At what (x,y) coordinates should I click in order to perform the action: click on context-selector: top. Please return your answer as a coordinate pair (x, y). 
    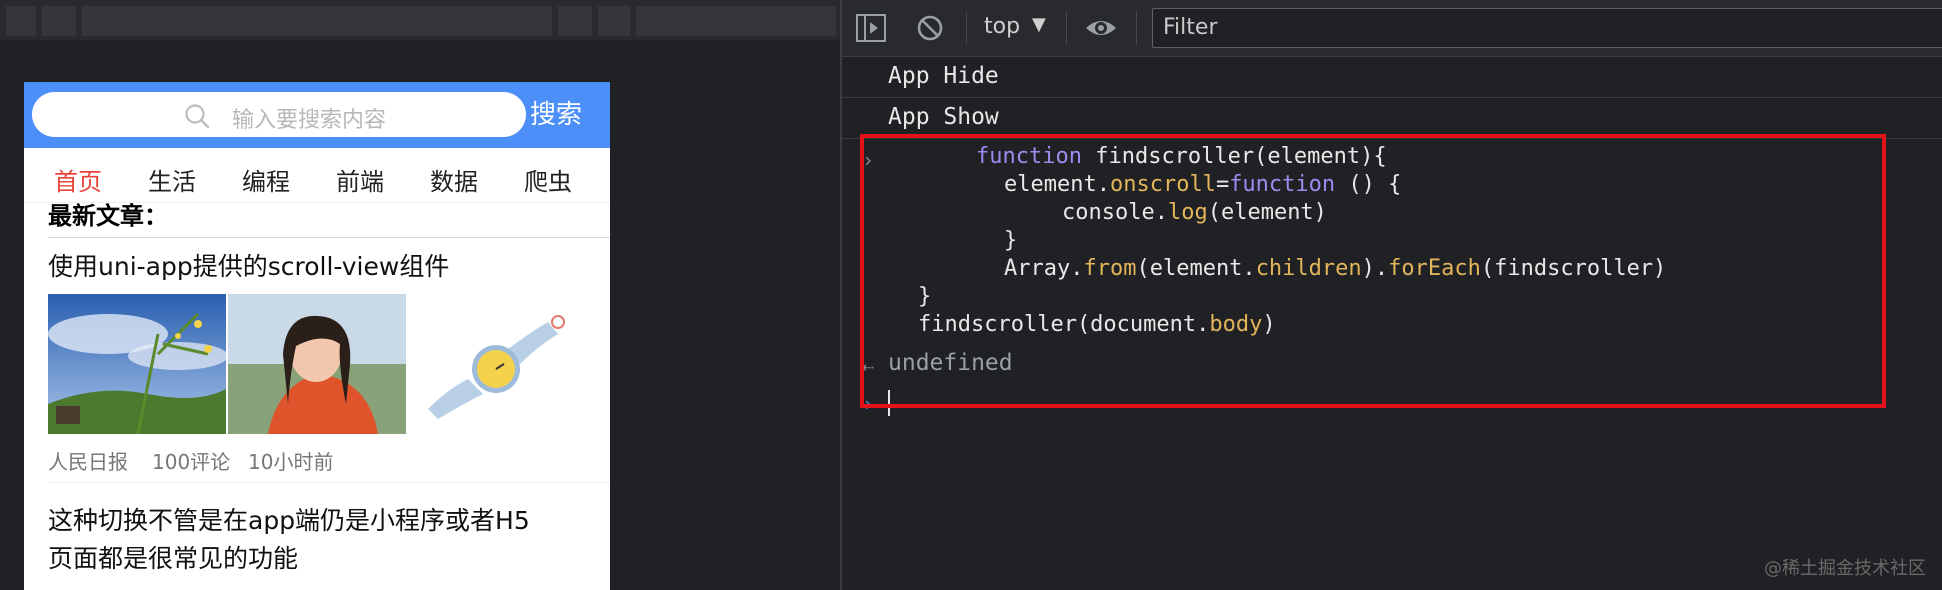
    Looking at the image, I should click on (1002, 26).